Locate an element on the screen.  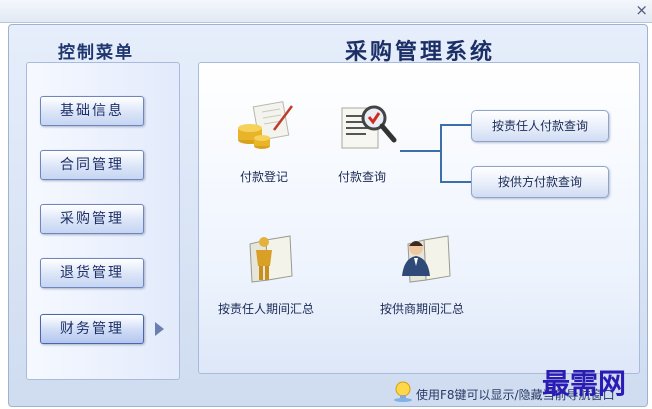
sidebar-title: 控制菜单 is located at coordinates (96, 53).